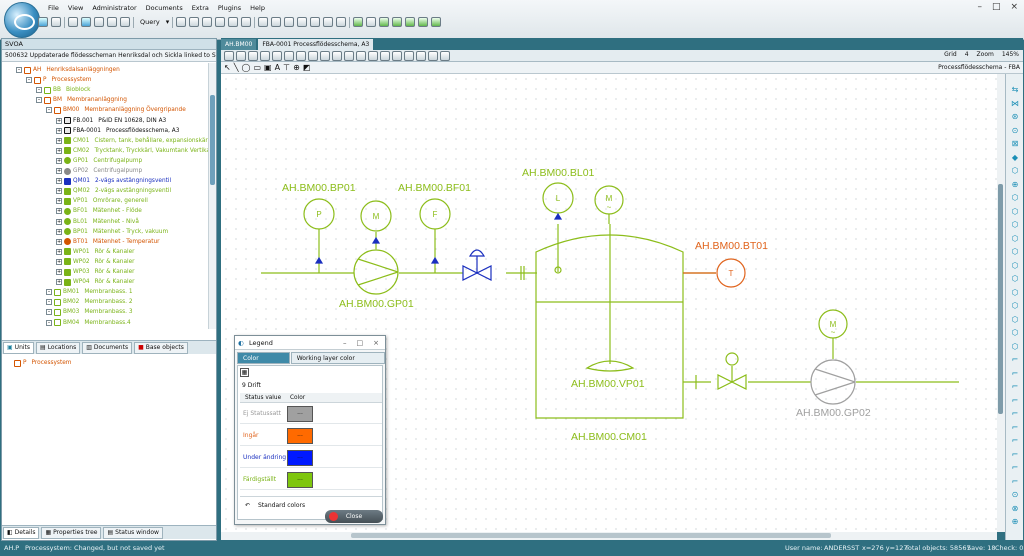 The image size is (1024, 556). Describe the element at coordinates (421, 55) in the screenshot. I see `export-image-icon` at that location.